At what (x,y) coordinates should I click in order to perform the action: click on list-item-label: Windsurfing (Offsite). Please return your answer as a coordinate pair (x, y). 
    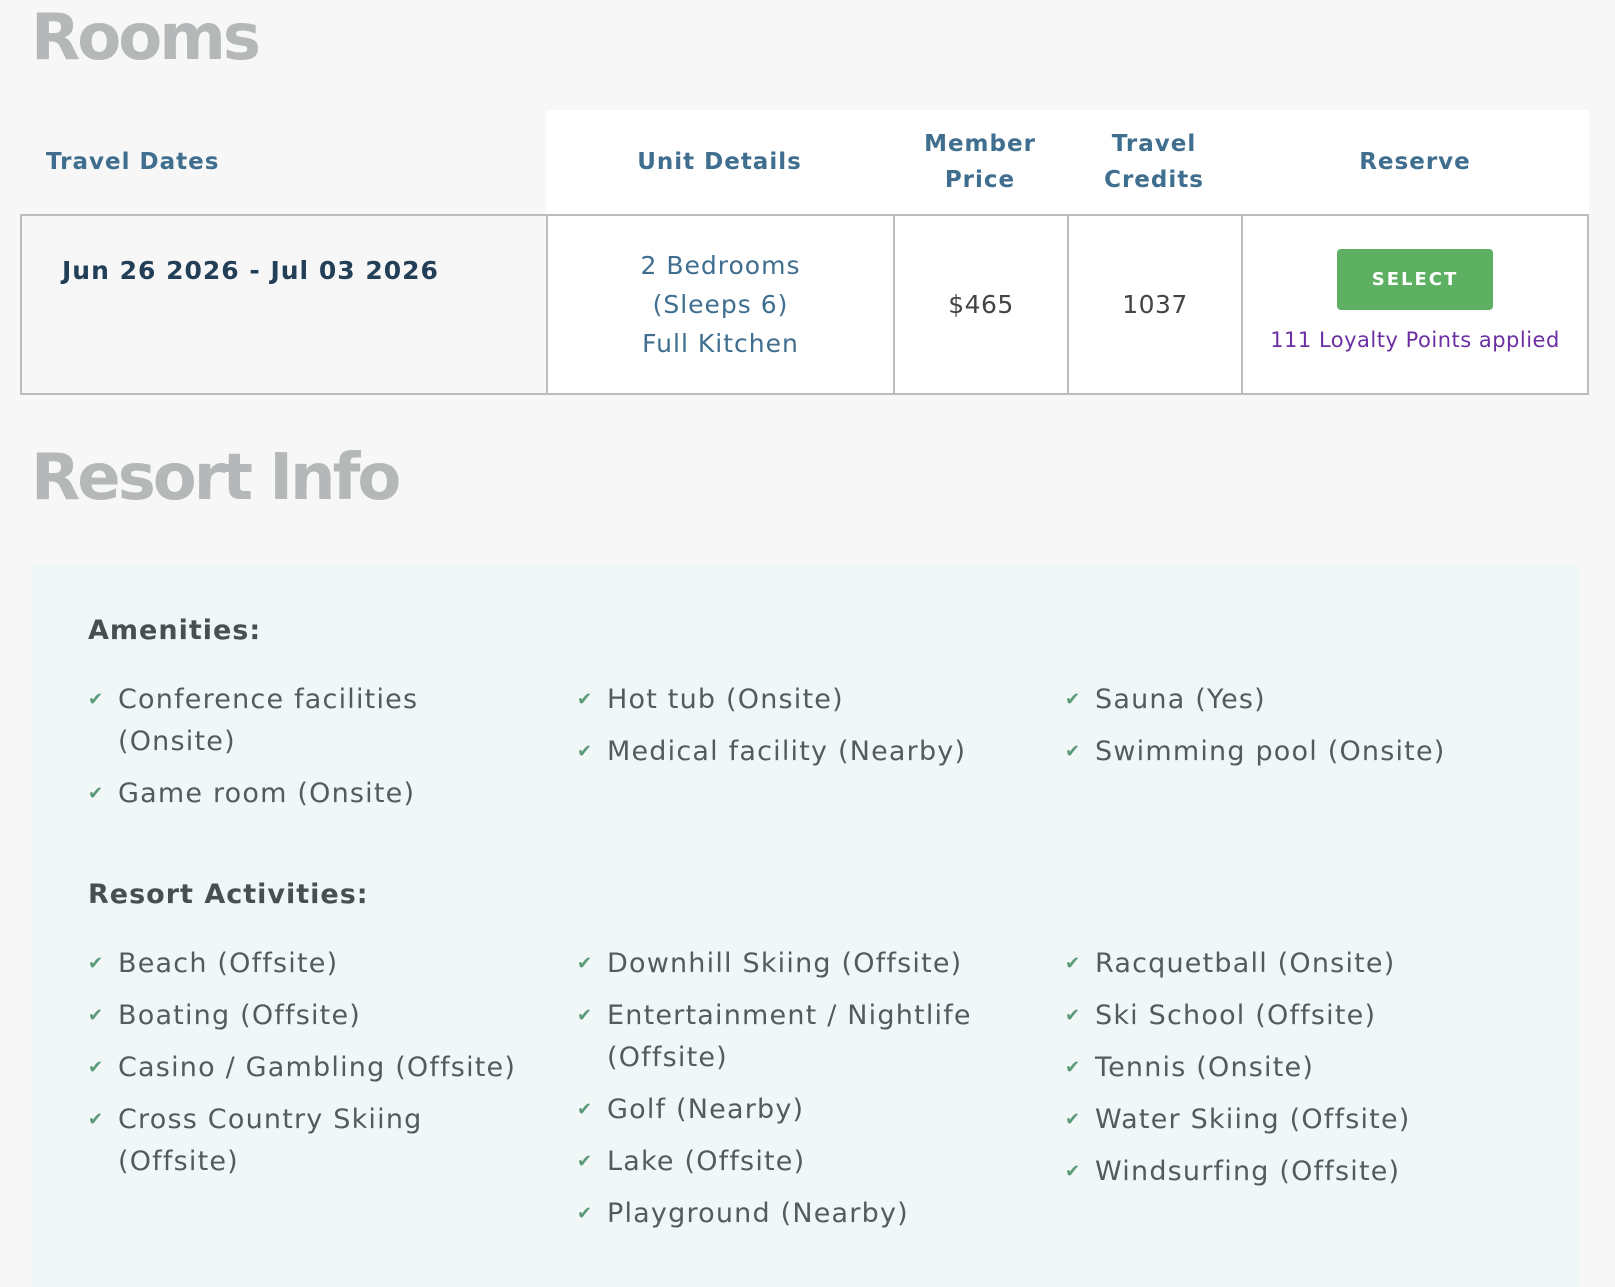
    Looking at the image, I should click on (1248, 1171).